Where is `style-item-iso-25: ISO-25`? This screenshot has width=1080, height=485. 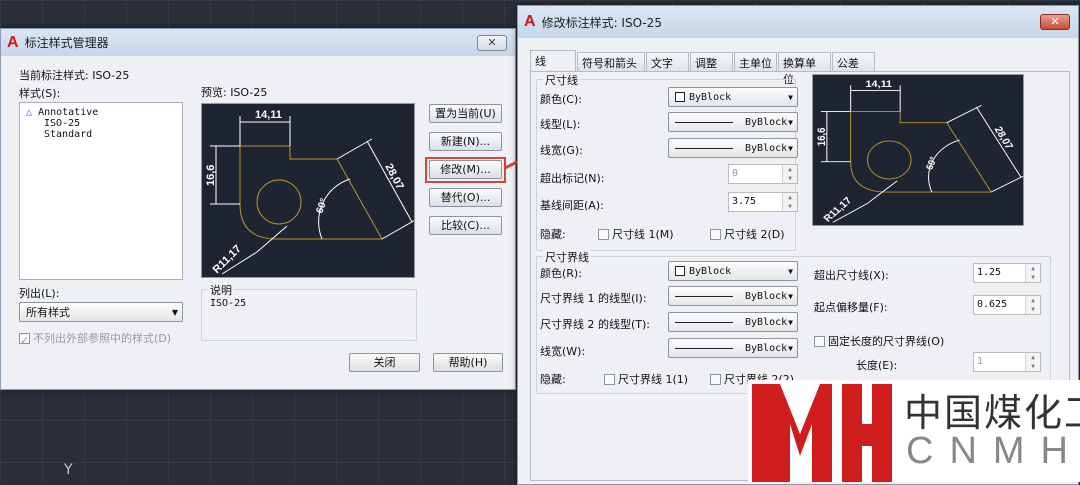 style-item-iso-25: ISO-25 is located at coordinates (101, 123).